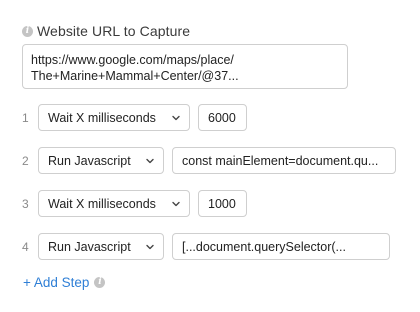  Describe the element at coordinates (132, 60) in the screenshot. I see `url-line-1: https://www.google.com/maps/place/` at that location.